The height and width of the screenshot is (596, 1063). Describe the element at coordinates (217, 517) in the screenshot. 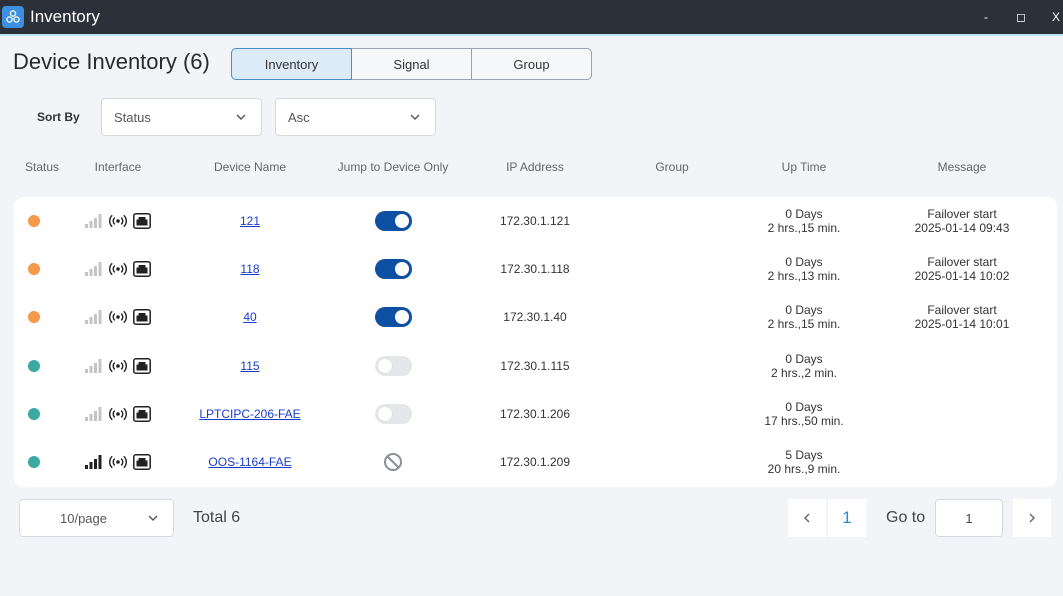

I see `total-count: Total 6` at that location.